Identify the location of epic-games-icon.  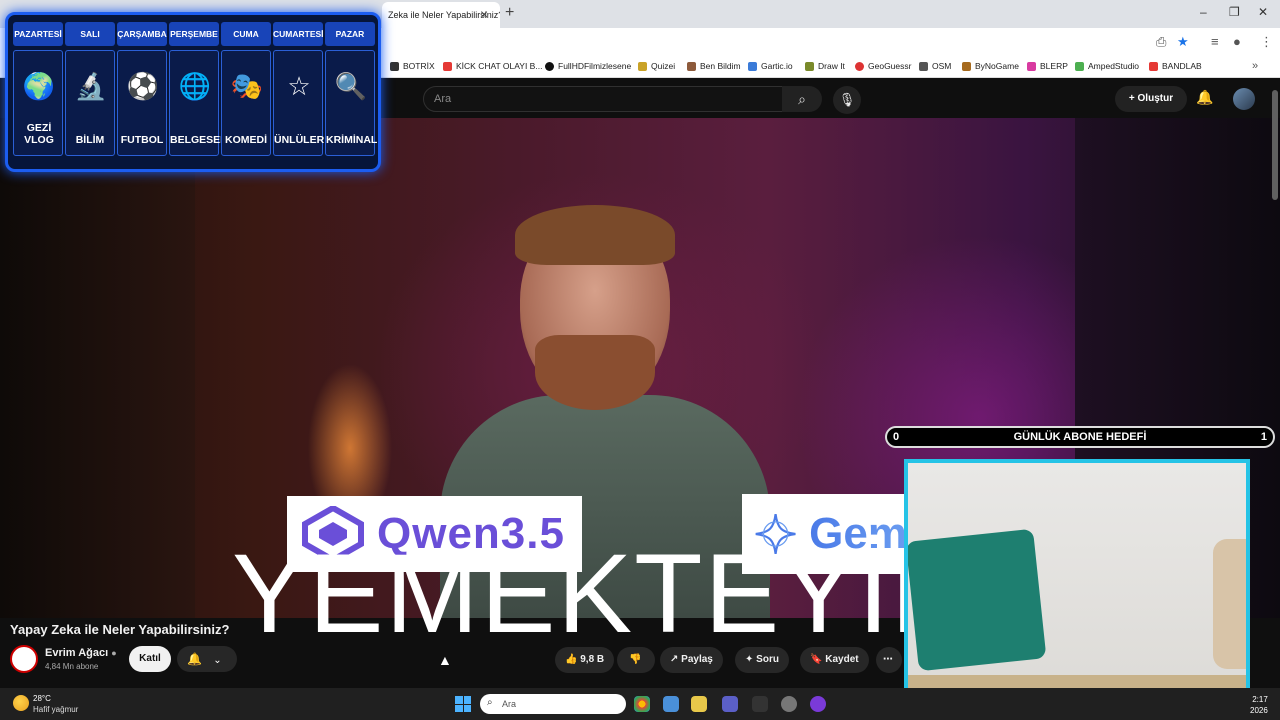
(760, 704).